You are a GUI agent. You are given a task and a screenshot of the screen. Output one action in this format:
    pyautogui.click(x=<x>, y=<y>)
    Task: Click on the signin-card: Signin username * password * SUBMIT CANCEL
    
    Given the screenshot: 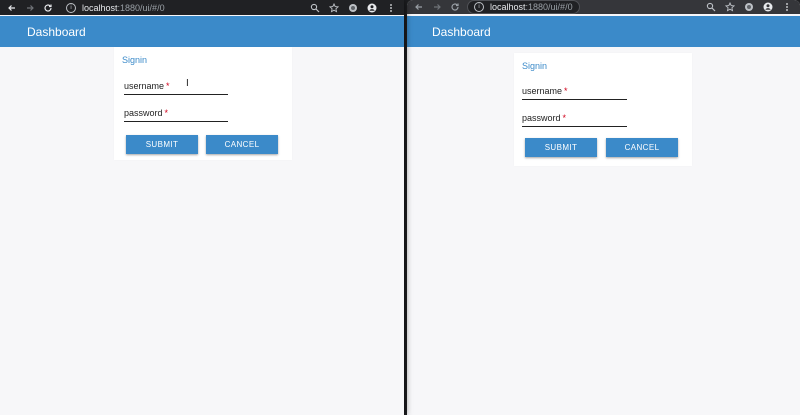 What is the action you would take?
    pyautogui.click(x=603, y=109)
    